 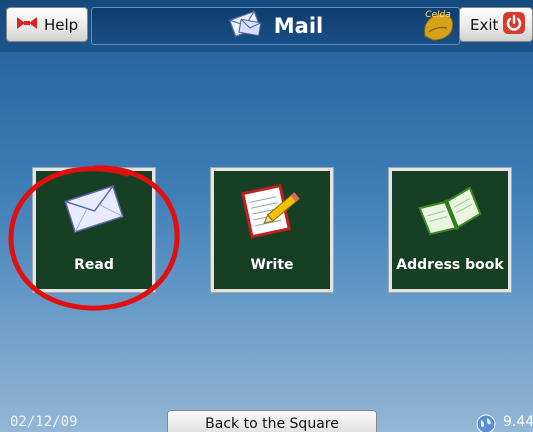 I want to click on exit-button: Exit, so click(x=496, y=24).